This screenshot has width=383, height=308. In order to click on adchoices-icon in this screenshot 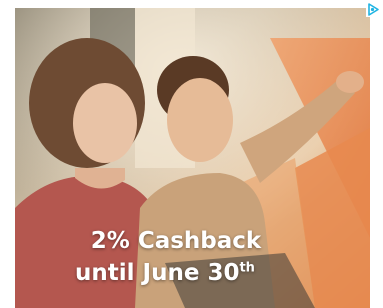, I will do `click(373, 9)`.